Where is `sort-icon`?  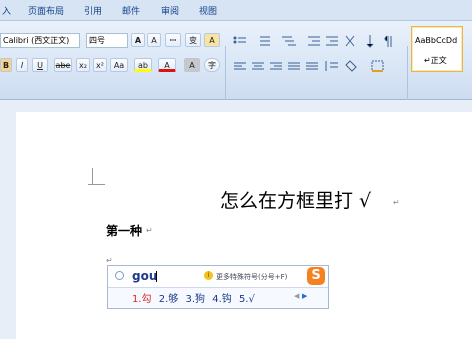
sort-icon is located at coordinates (370, 41).